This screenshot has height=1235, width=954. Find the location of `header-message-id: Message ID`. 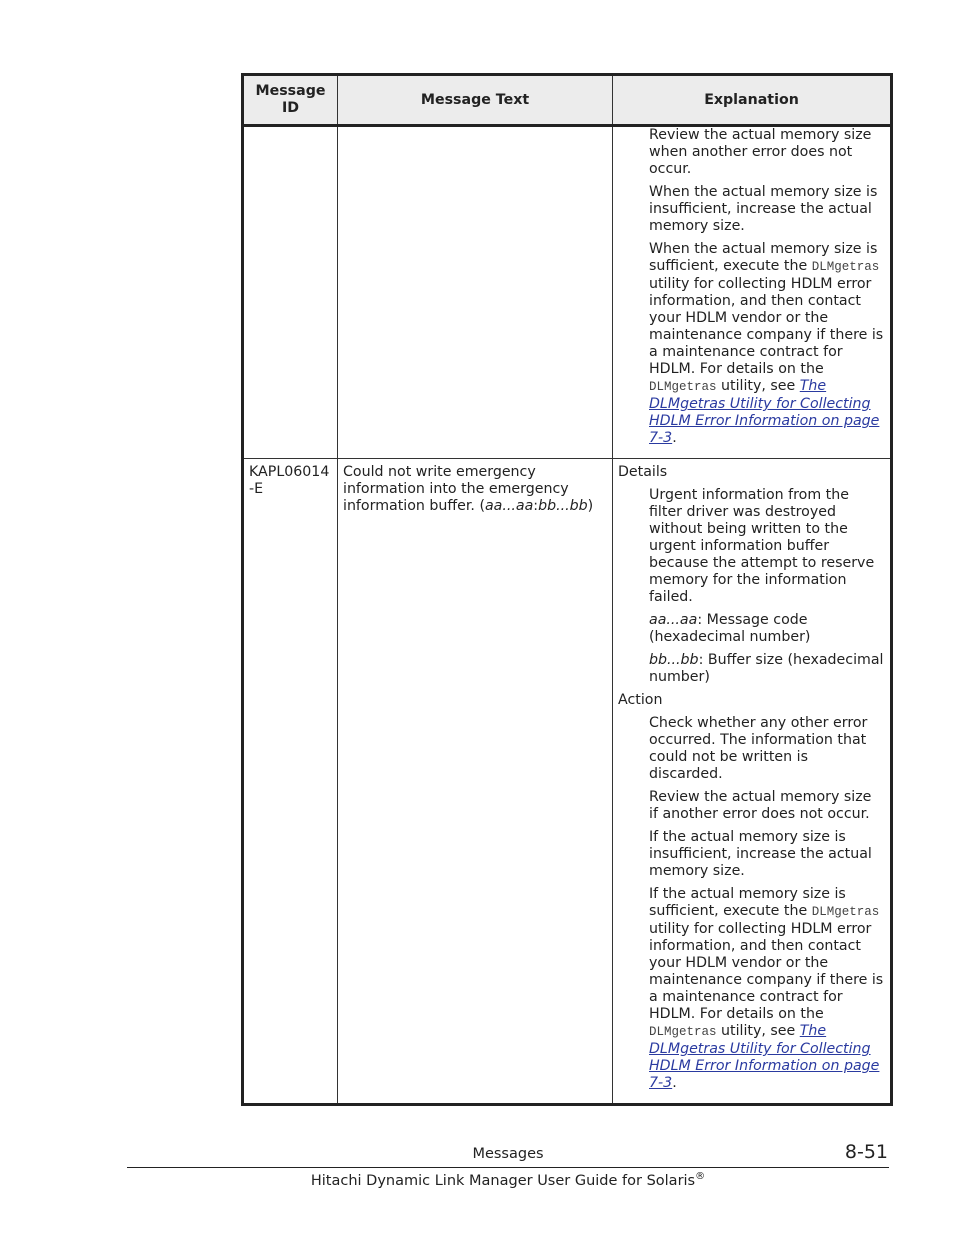

header-message-id: Message ID is located at coordinates (290, 100).